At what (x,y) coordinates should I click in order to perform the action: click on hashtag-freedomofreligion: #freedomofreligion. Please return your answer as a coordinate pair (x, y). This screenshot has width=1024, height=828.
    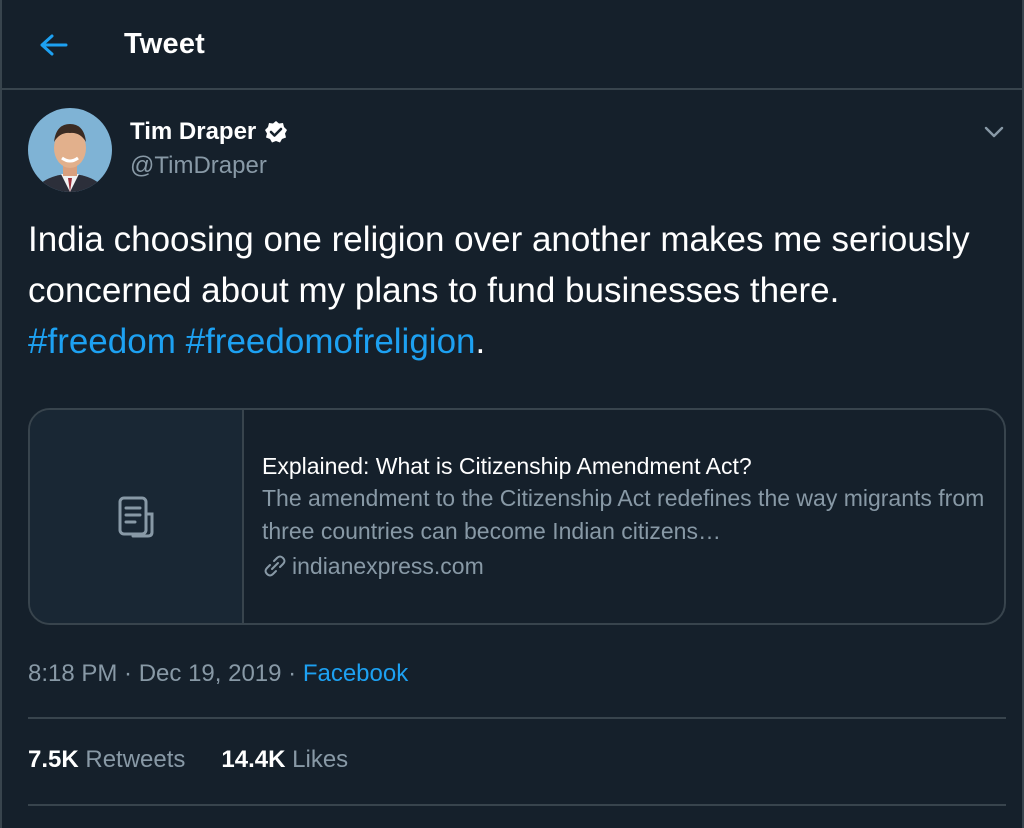
    Looking at the image, I should click on (331, 341).